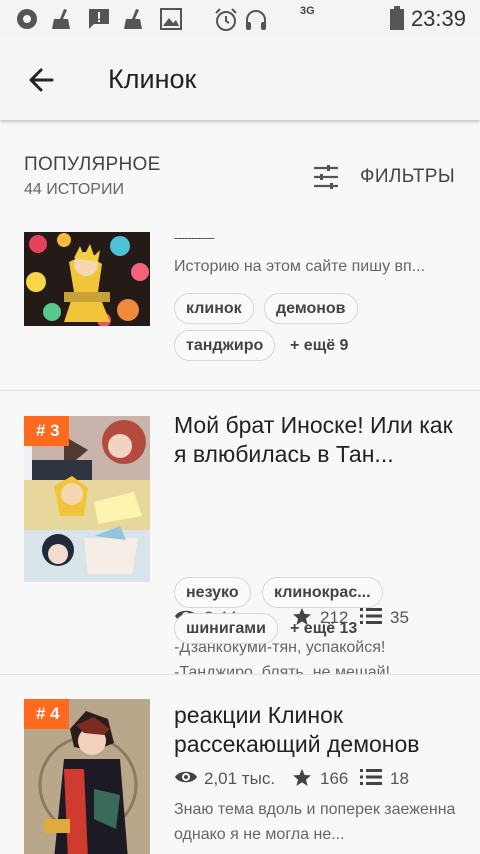 This screenshot has height=854, width=480. I want to click on sliders-icon, so click(326, 177).